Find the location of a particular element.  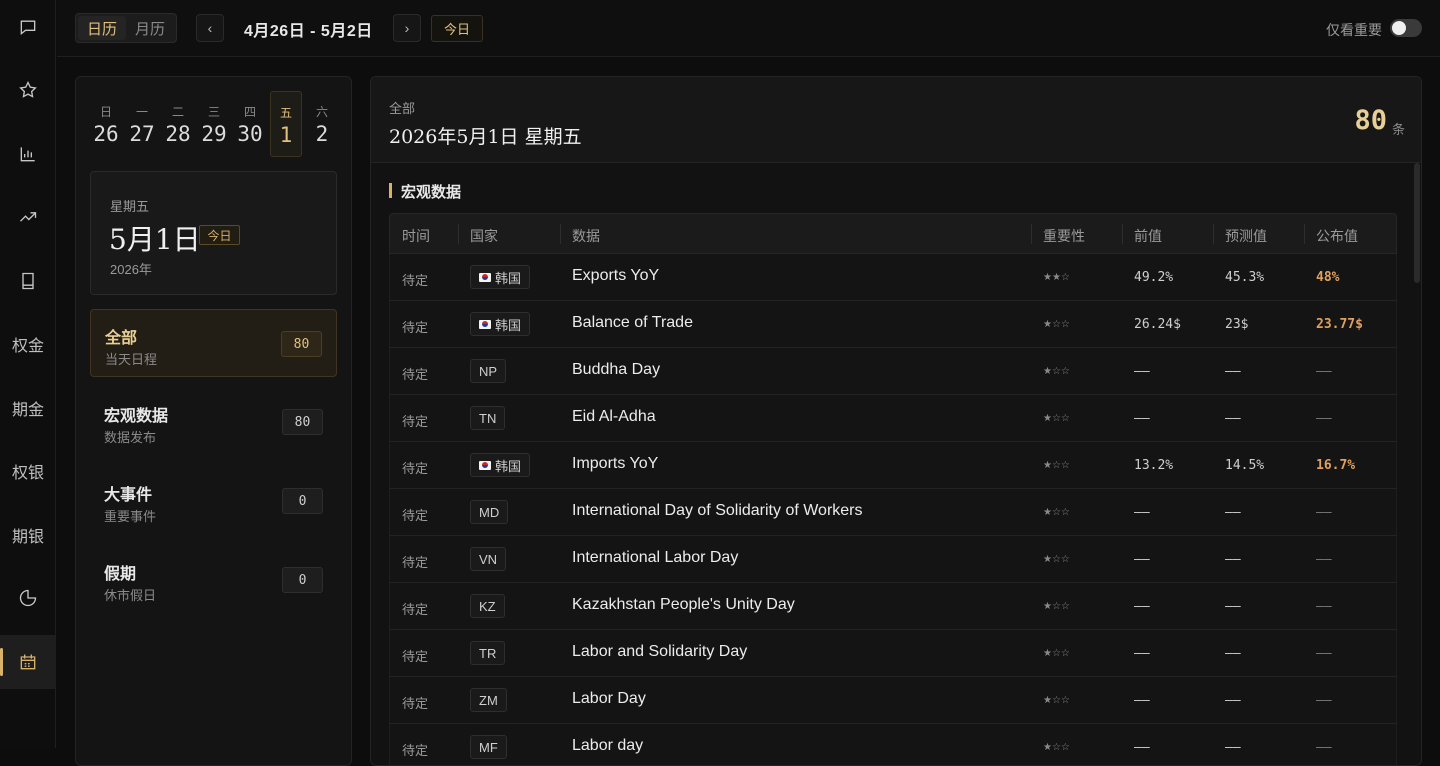

day-thu: 四 30 is located at coordinates (250, 124).